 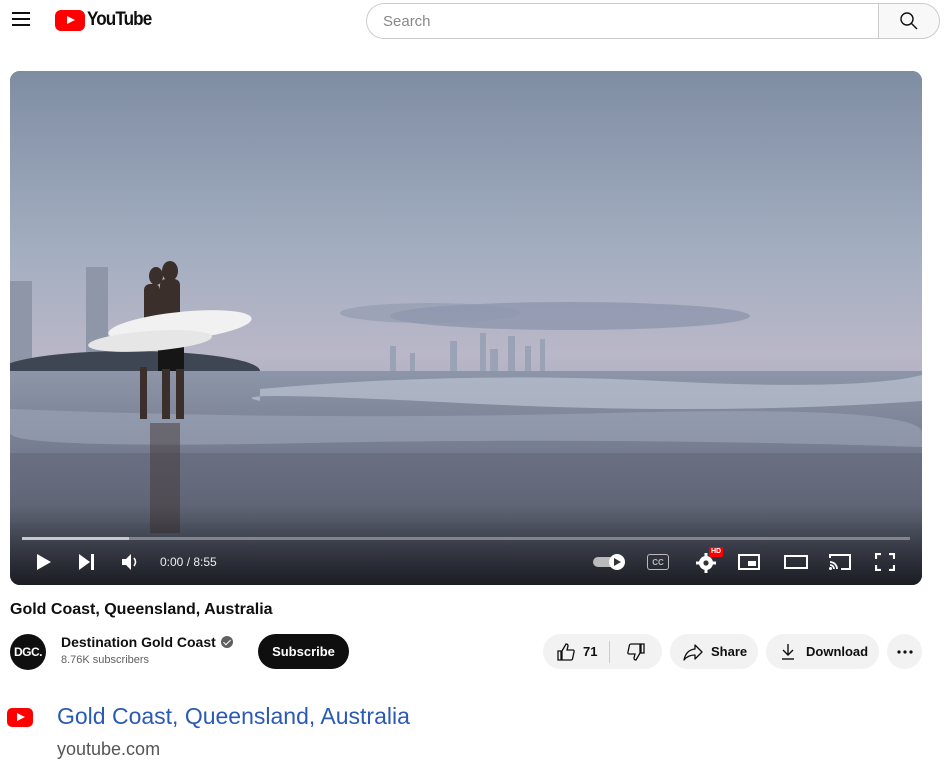 What do you see at coordinates (708, 561) in the screenshot?
I see `settings-button: HD` at bounding box center [708, 561].